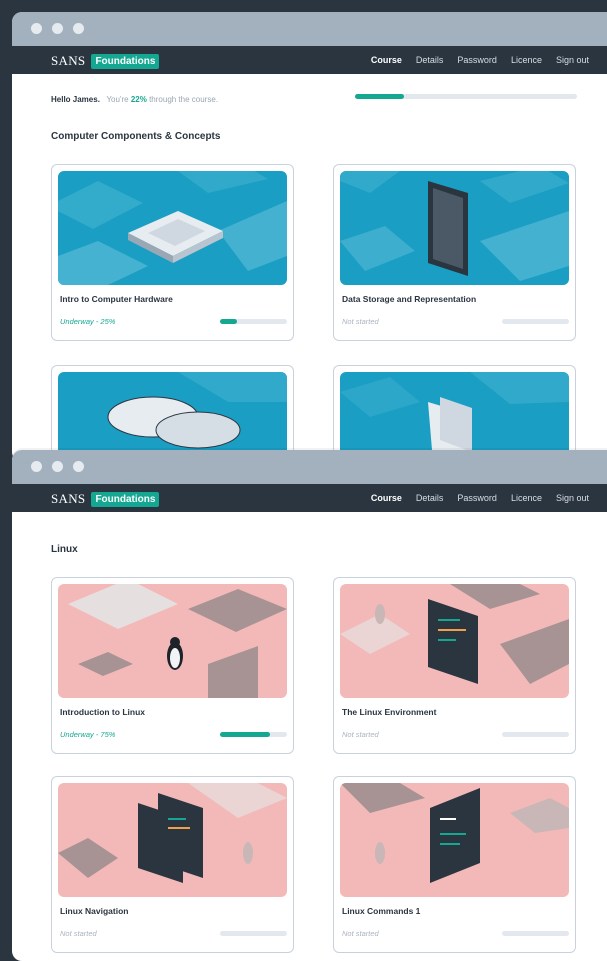 The height and width of the screenshot is (961, 607). I want to click on overall-progress-bar, so click(466, 96).